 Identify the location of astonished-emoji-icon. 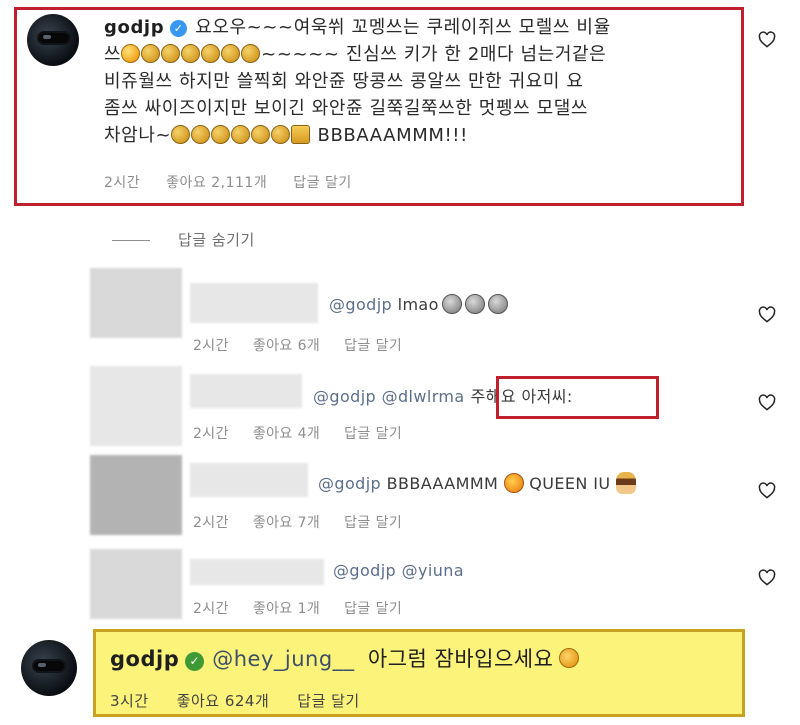
(131, 53).